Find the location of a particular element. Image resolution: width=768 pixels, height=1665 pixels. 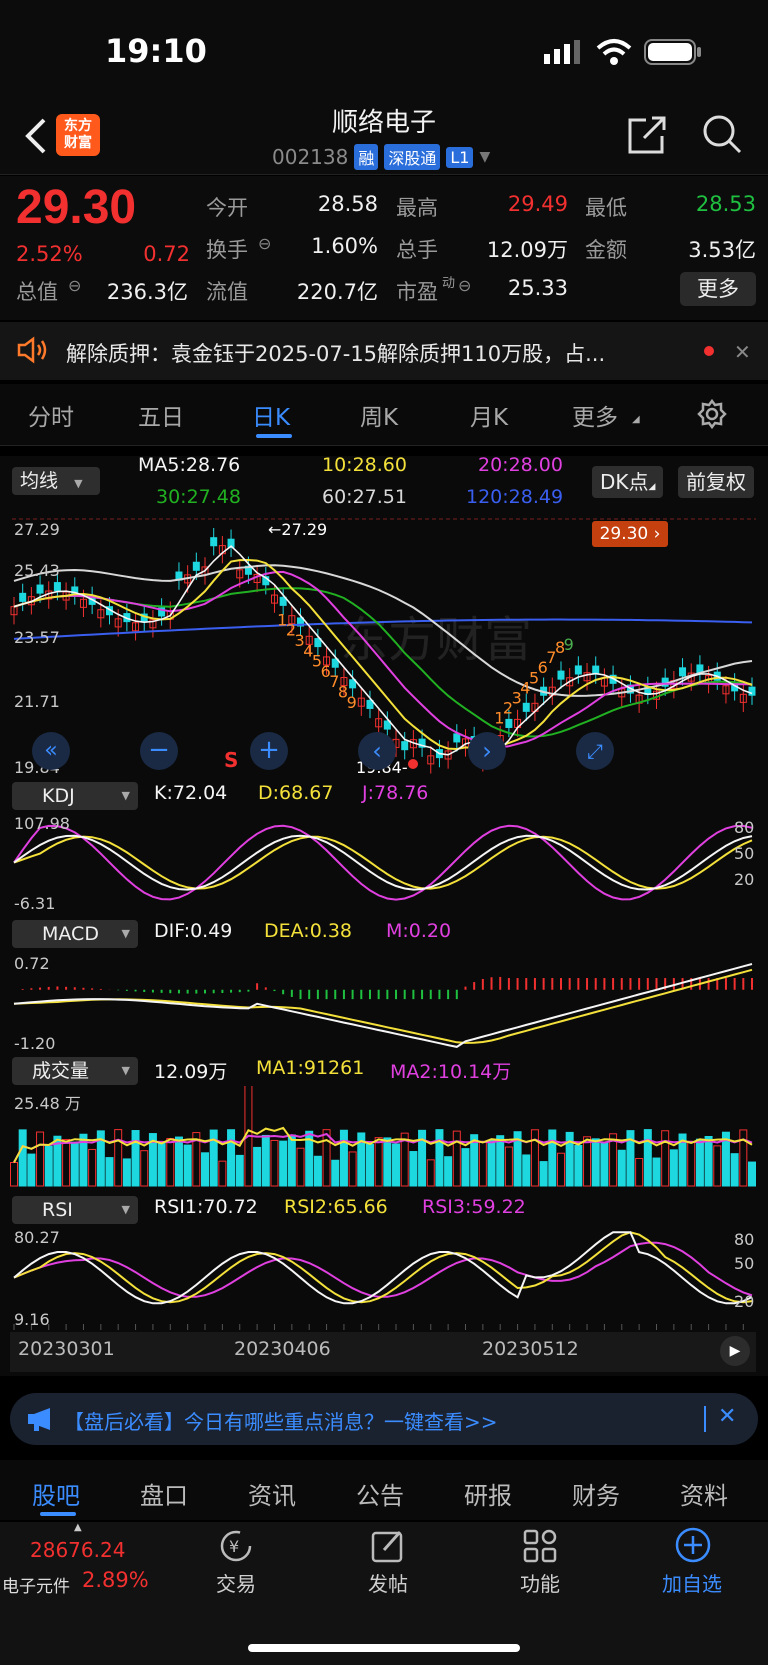

stock-code-row: 002138 融 深股通 L1 ▼ is located at coordinates (381, 157).